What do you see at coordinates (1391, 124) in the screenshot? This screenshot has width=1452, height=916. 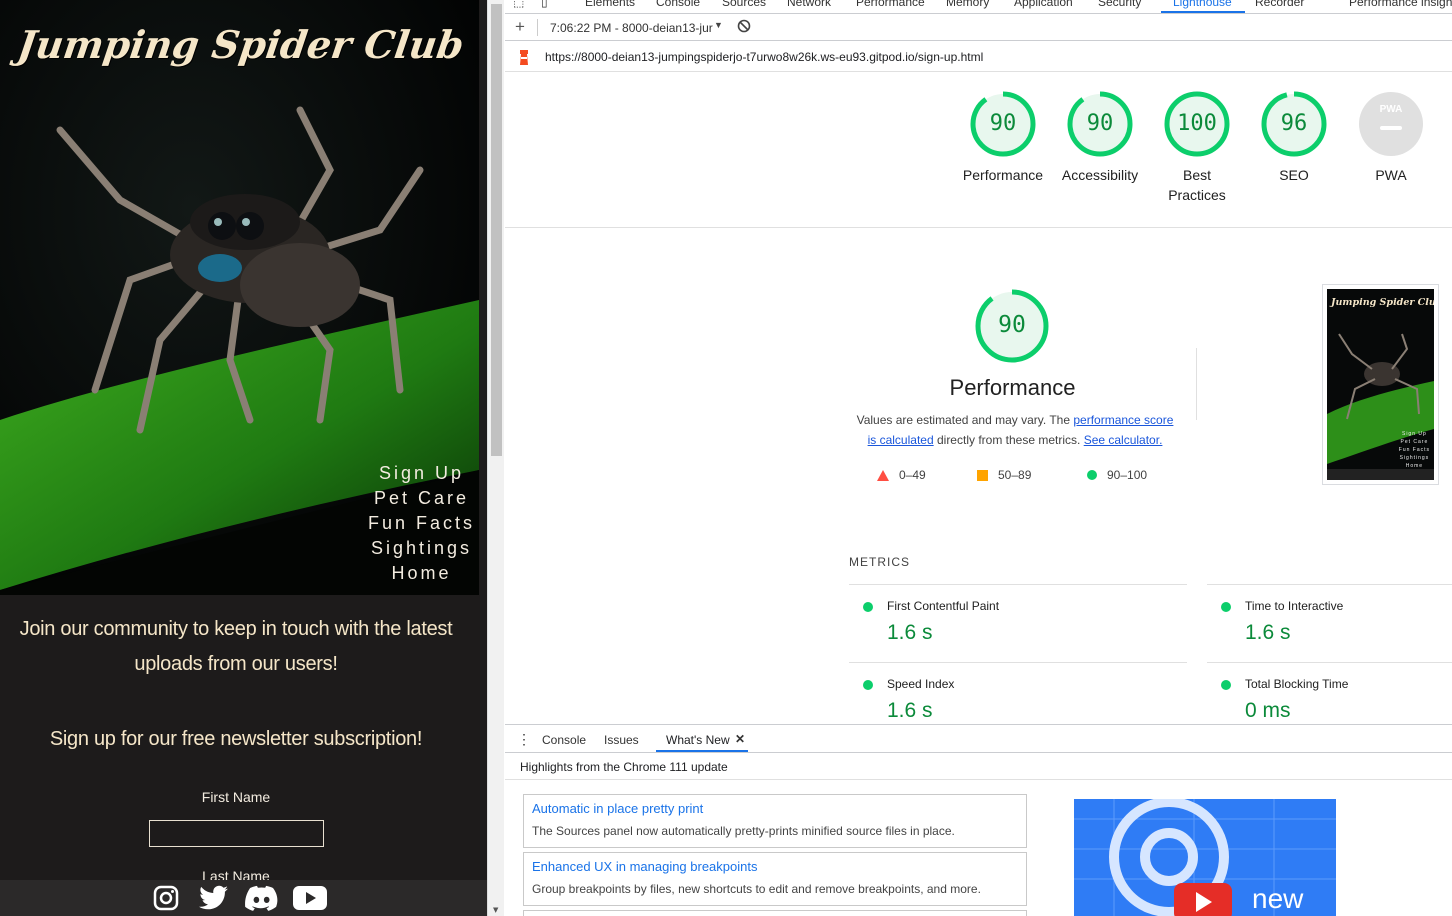 I see `pwa-badge-icon` at bounding box center [1391, 124].